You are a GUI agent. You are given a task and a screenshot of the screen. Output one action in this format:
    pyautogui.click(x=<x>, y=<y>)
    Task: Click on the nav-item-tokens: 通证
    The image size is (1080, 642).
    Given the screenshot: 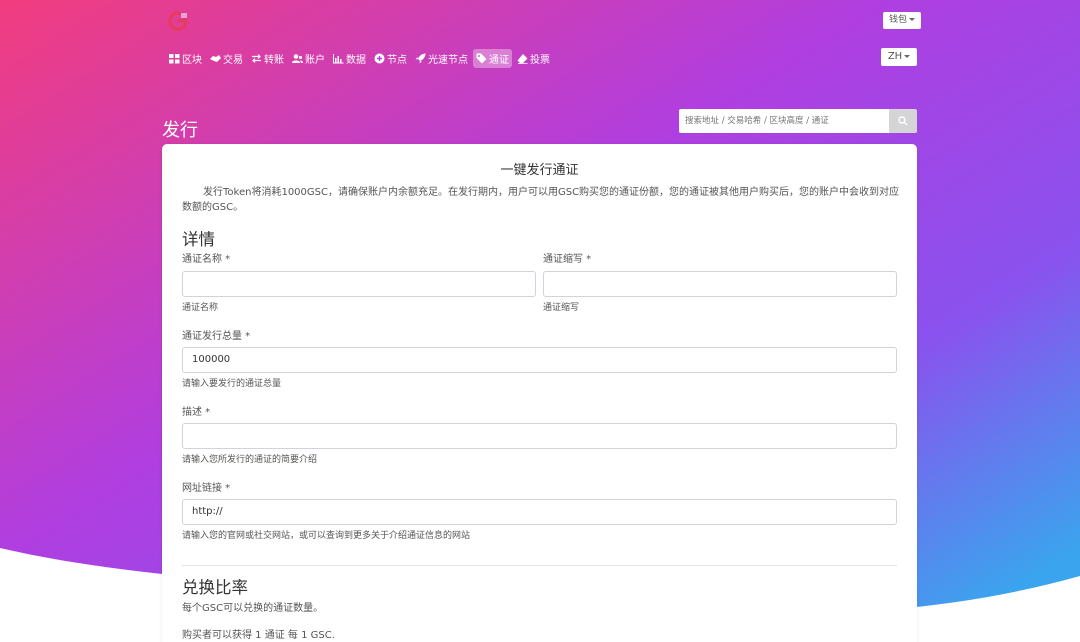 What is the action you would take?
    pyautogui.click(x=492, y=58)
    